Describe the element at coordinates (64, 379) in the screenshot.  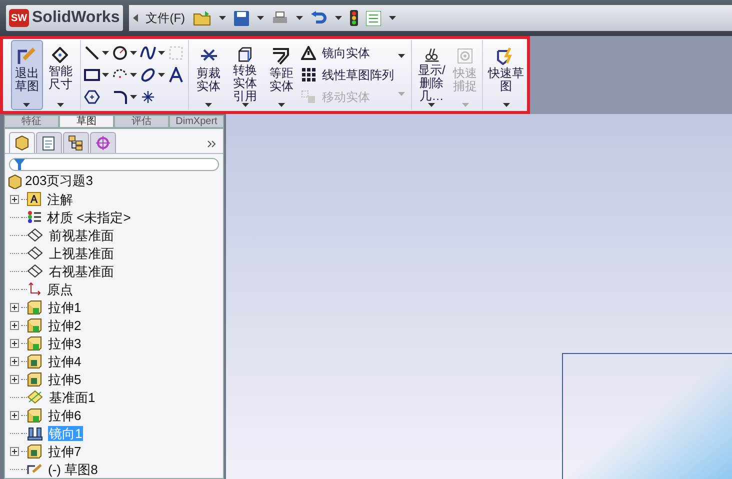
I see `tree-item: 拉伸5` at that location.